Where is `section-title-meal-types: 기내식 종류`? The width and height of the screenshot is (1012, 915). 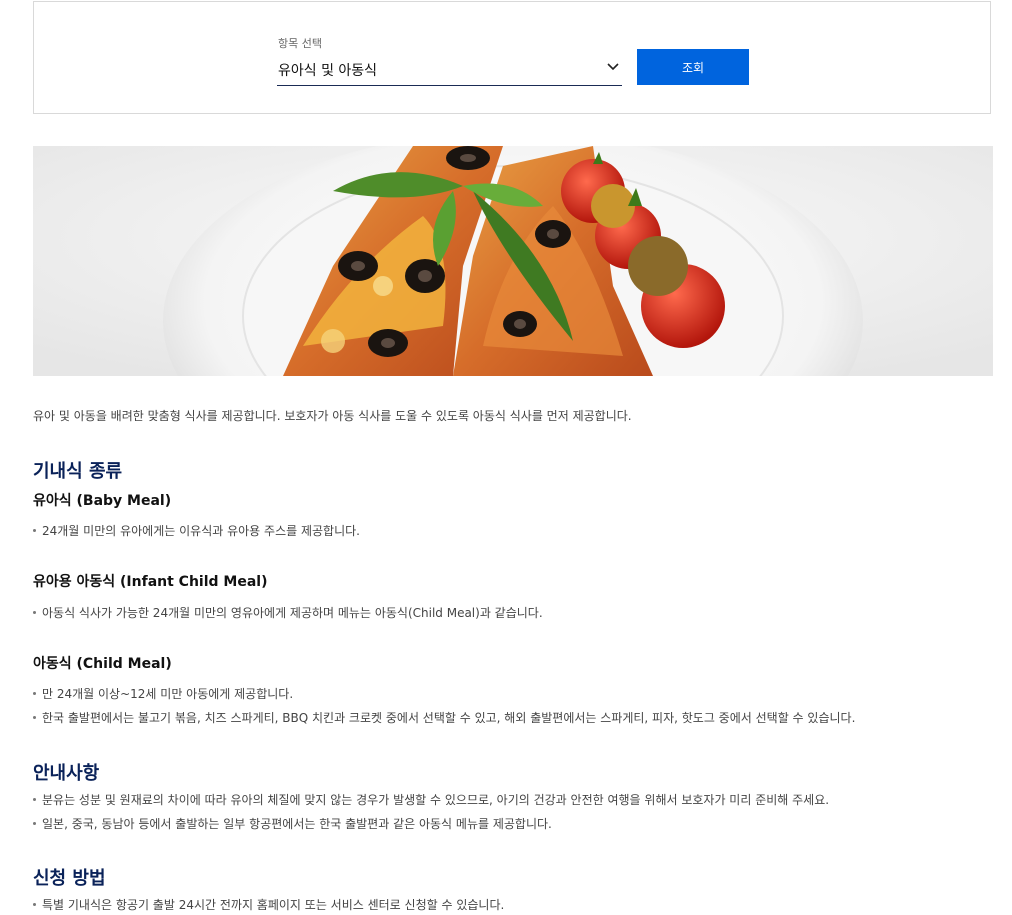
section-title-meal-types: 기내식 종류 is located at coordinates (78, 471).